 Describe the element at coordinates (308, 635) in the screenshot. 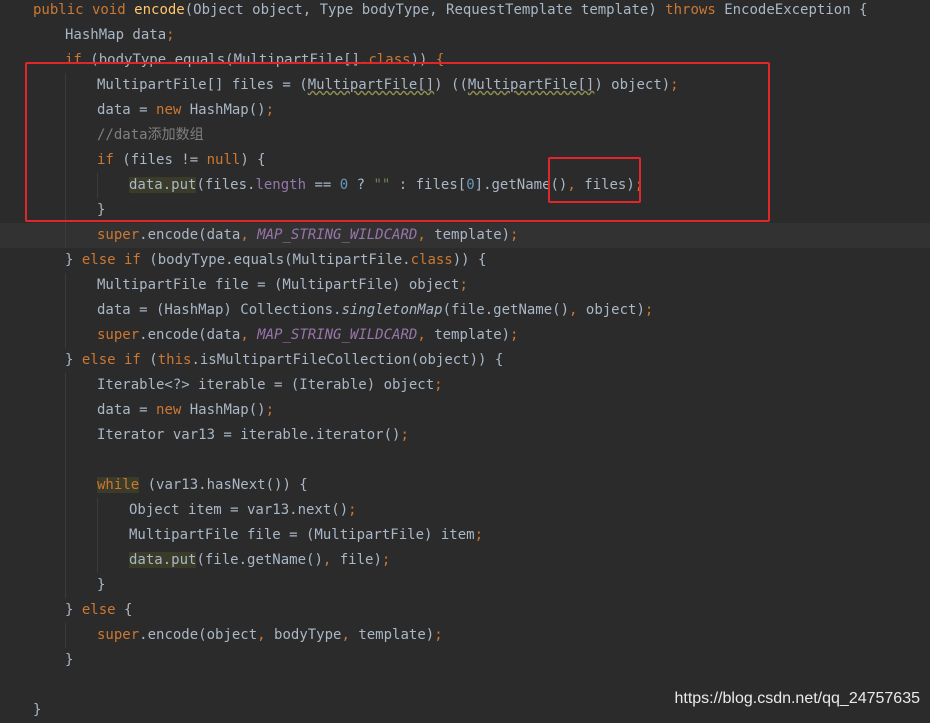

I see `code-token: bodyType` at that location.